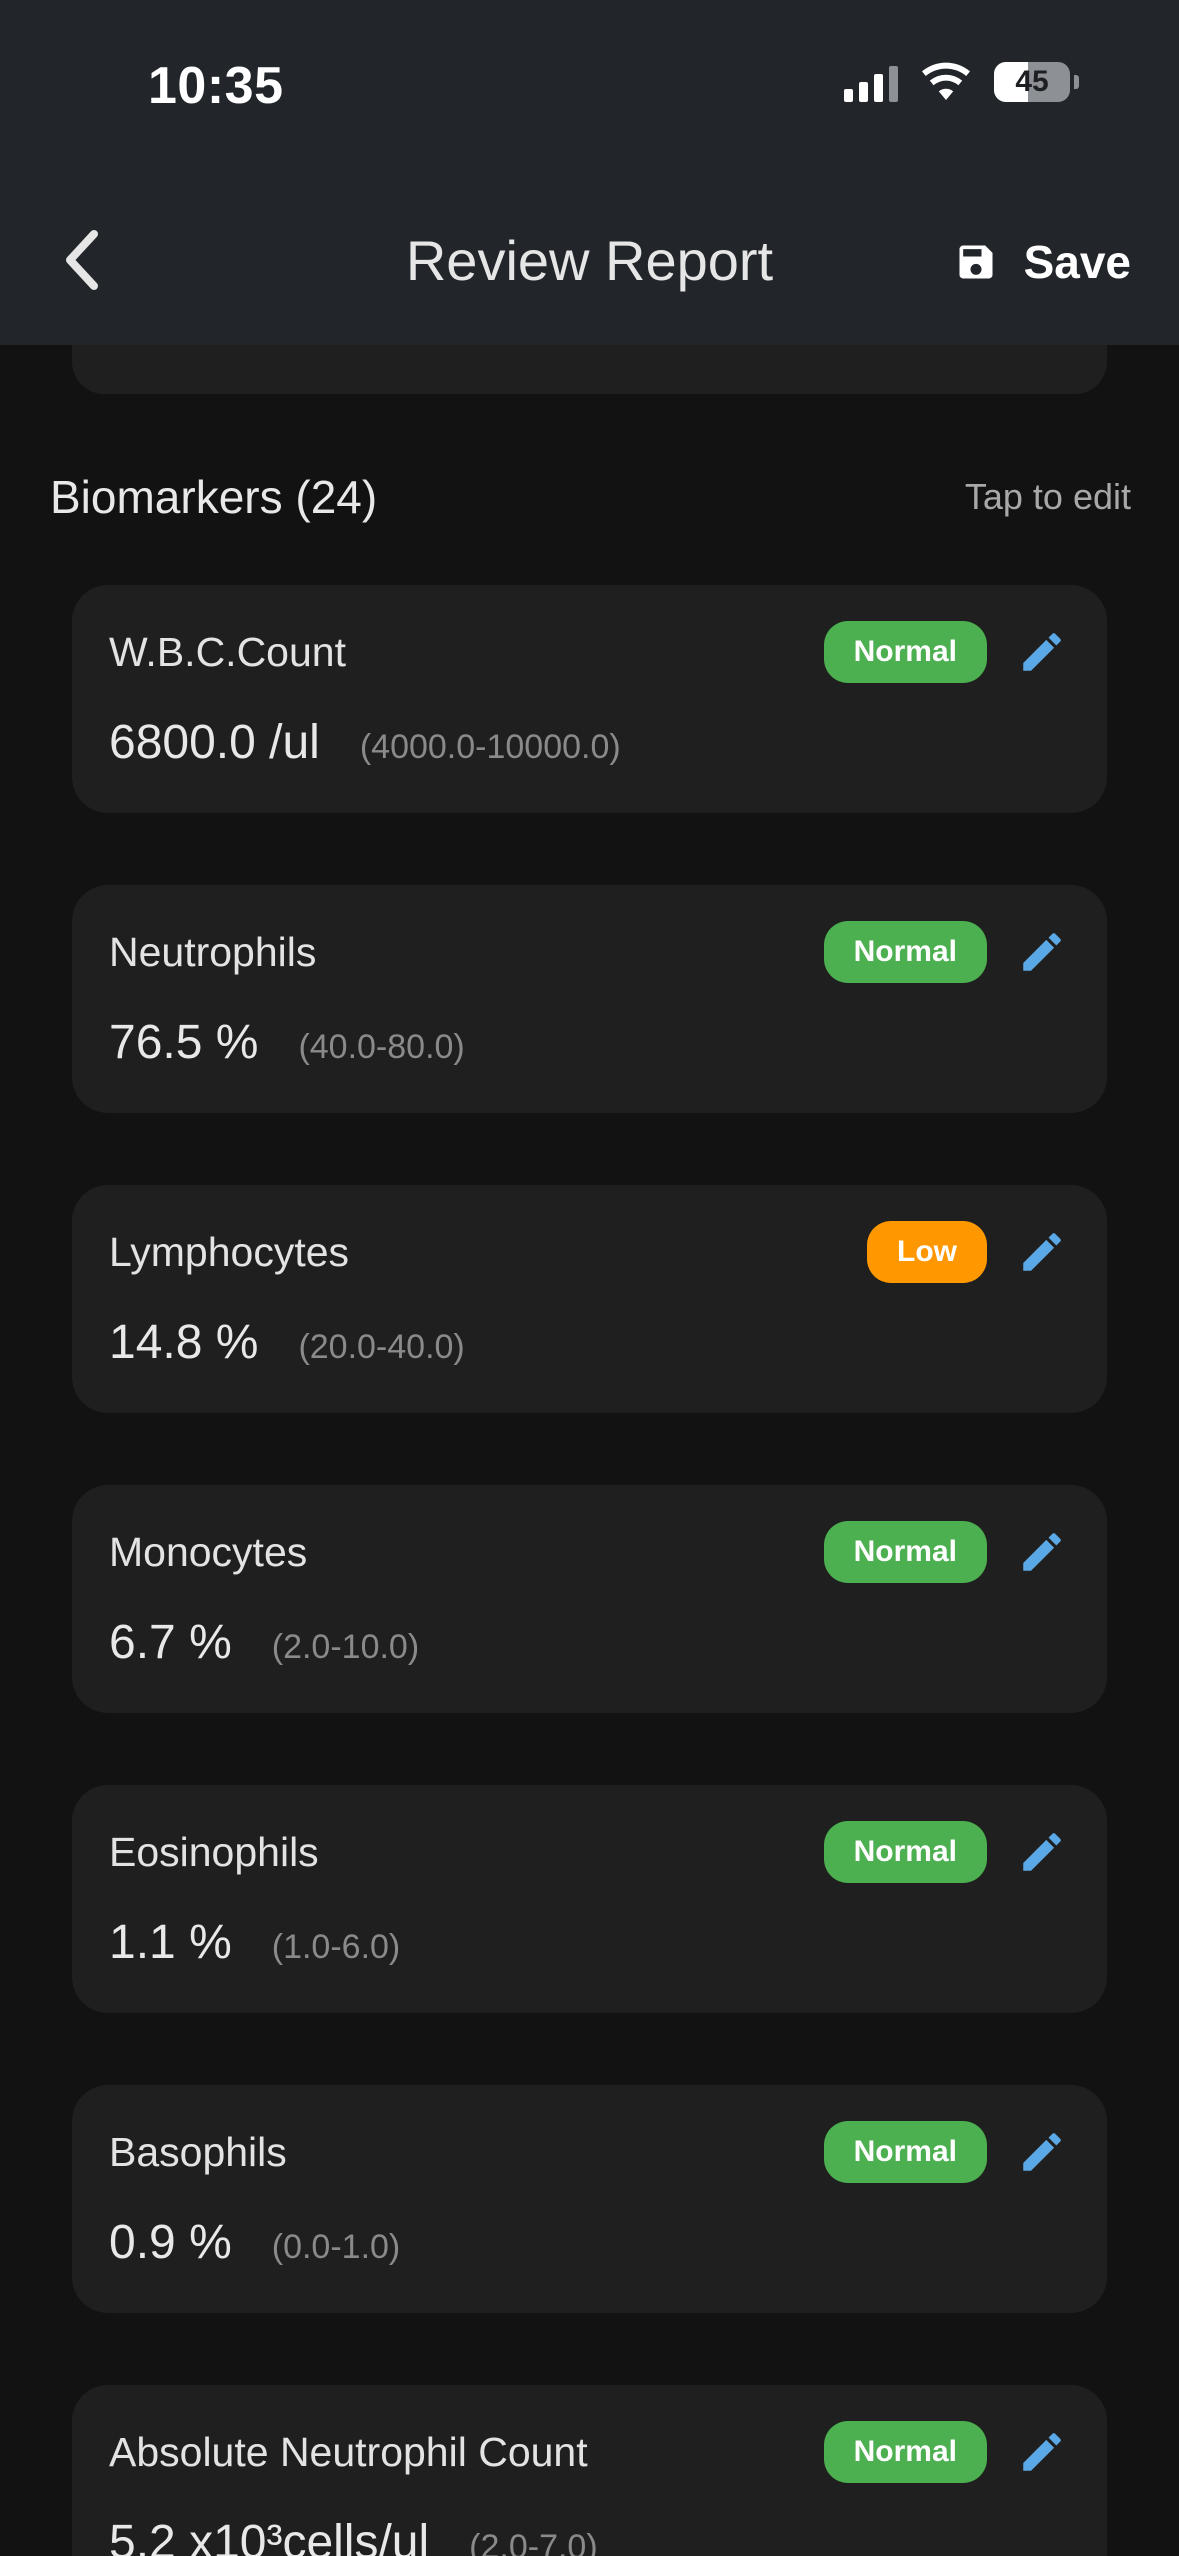 The height and width of the screenshot is (2556, 1179). Describe the element at coordinates (589, 2199) in the screenshot. I see `biomarker-card: Basophils Normal 0.9 % (0.0-1.0)` at that location.